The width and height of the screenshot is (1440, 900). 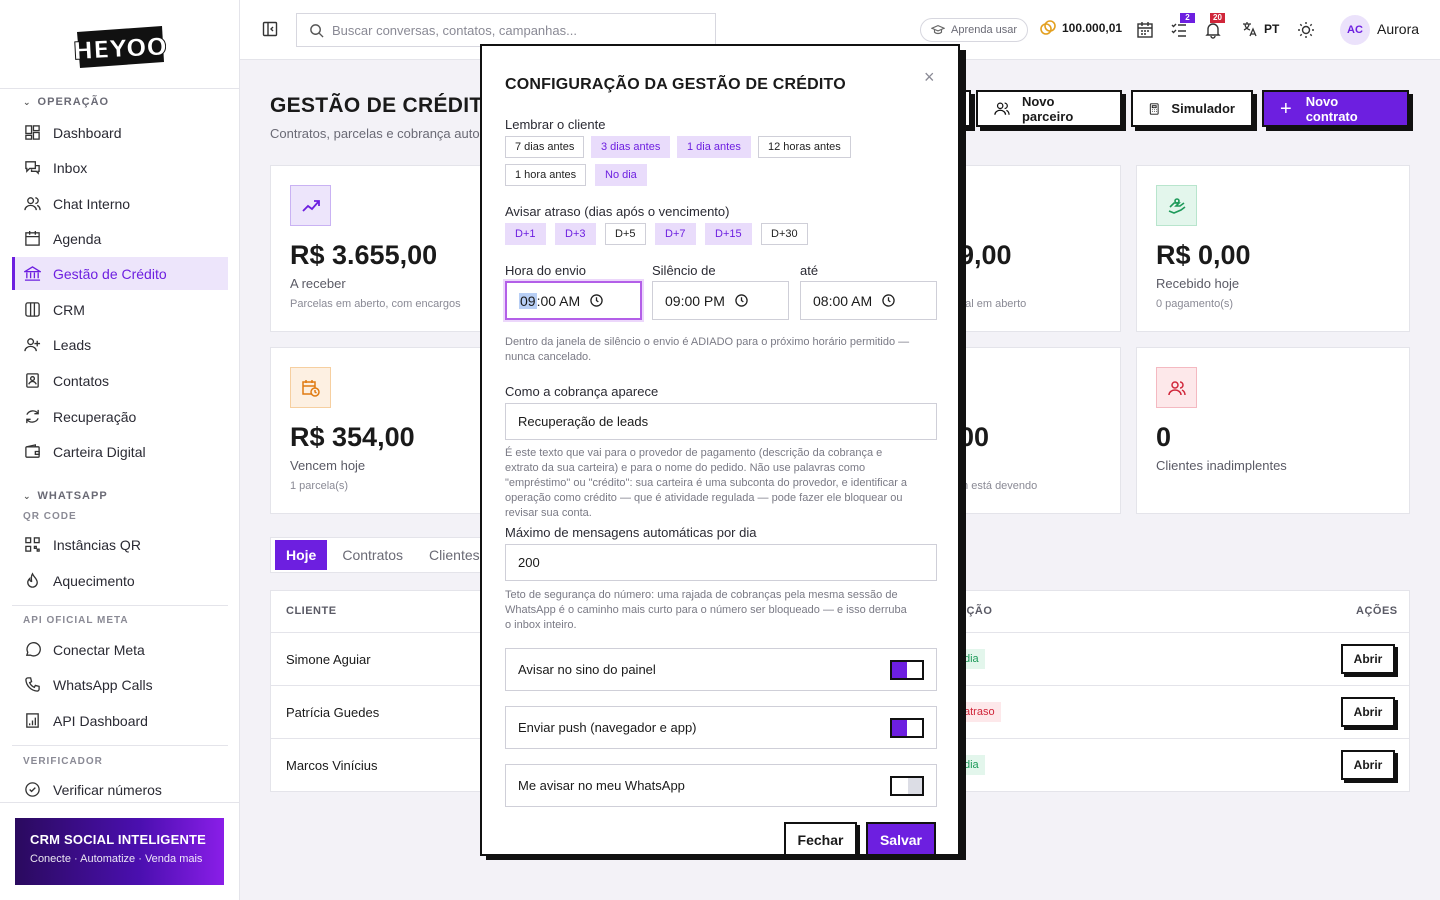 I want to click on sidebar-item-carteira: Carteira Digital, so click(x=120, y=451).